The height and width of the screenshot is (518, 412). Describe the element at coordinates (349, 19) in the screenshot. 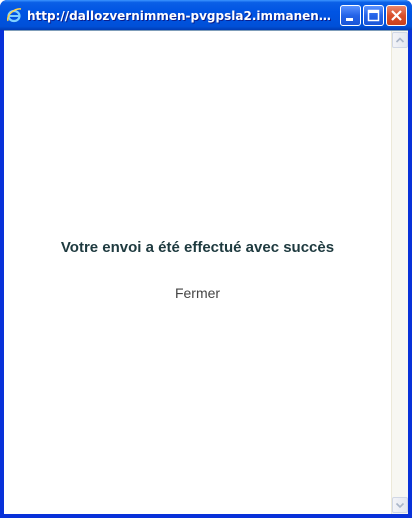

I see `minimize-icon` at that location.